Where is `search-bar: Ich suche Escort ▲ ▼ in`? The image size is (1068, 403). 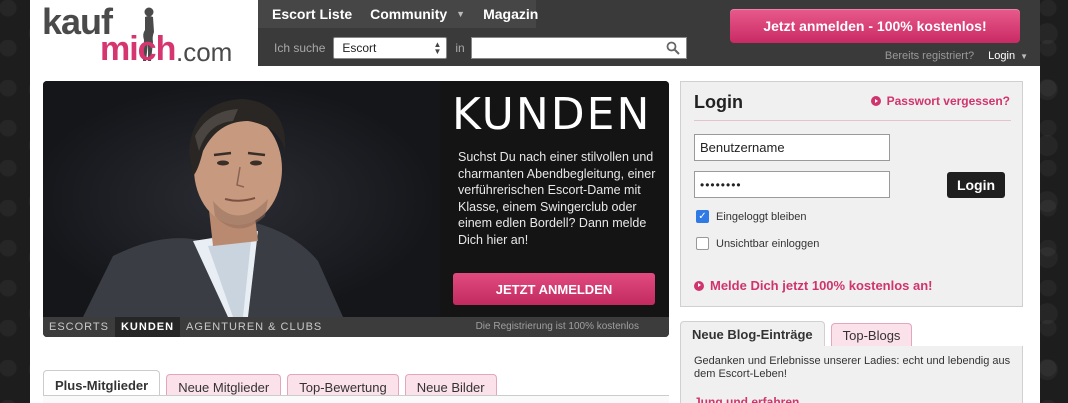 search-bar: Ich suche Escort ▲ ▼ in is located at coordinates (480, 48).